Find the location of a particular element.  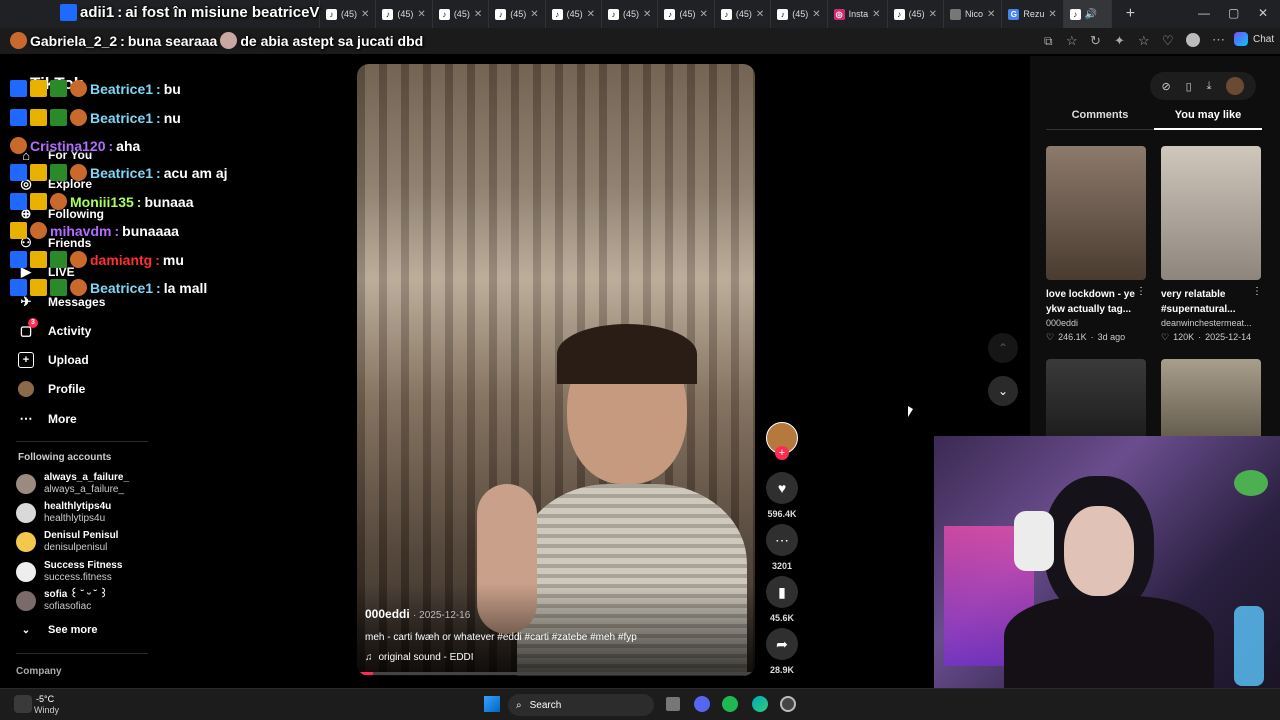

browser-tab: G Rezu ✕ is located at coordinates (1033, 14).